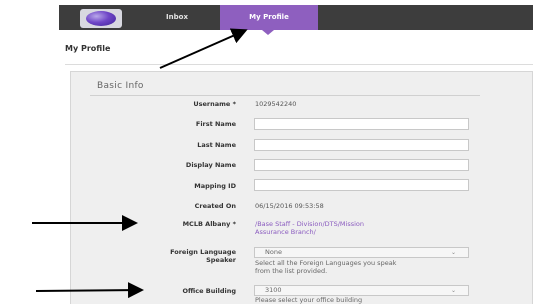 The height and width of the screenshot is (304, 533). I want to click on arrow-to-office-building, so click(89, 290).